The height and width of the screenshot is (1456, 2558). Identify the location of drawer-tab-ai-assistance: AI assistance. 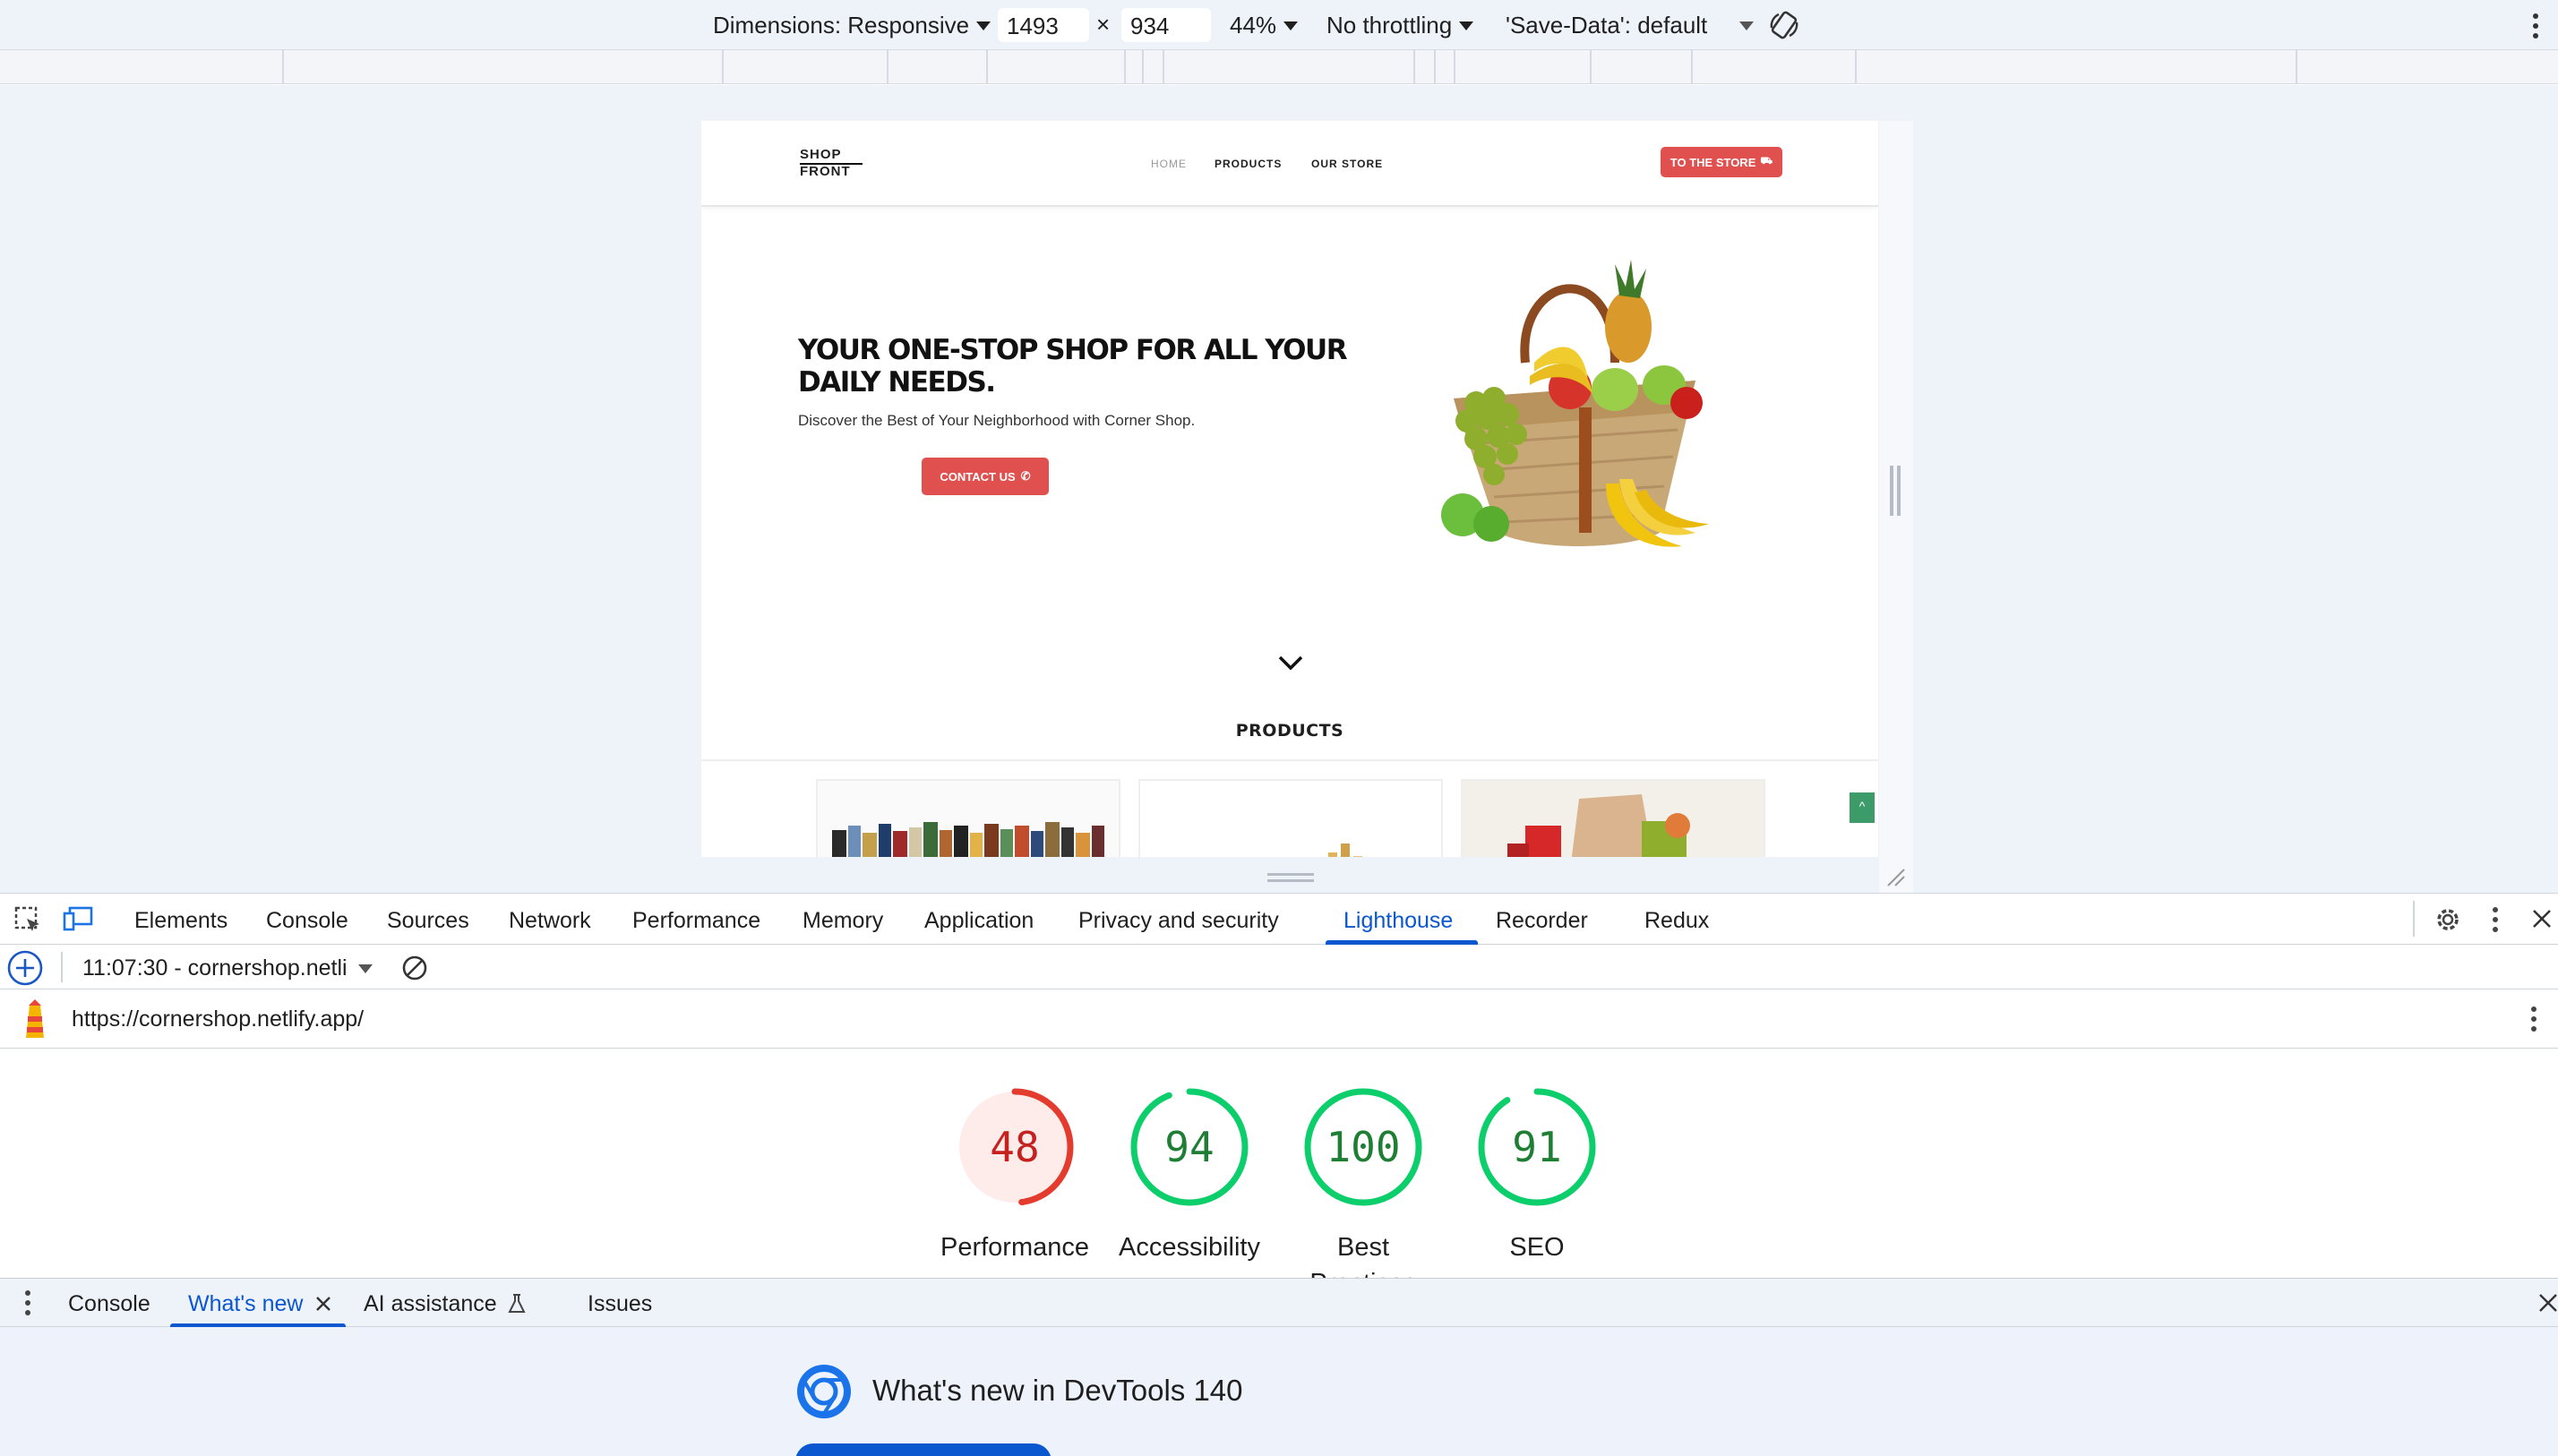
(430, 1304).